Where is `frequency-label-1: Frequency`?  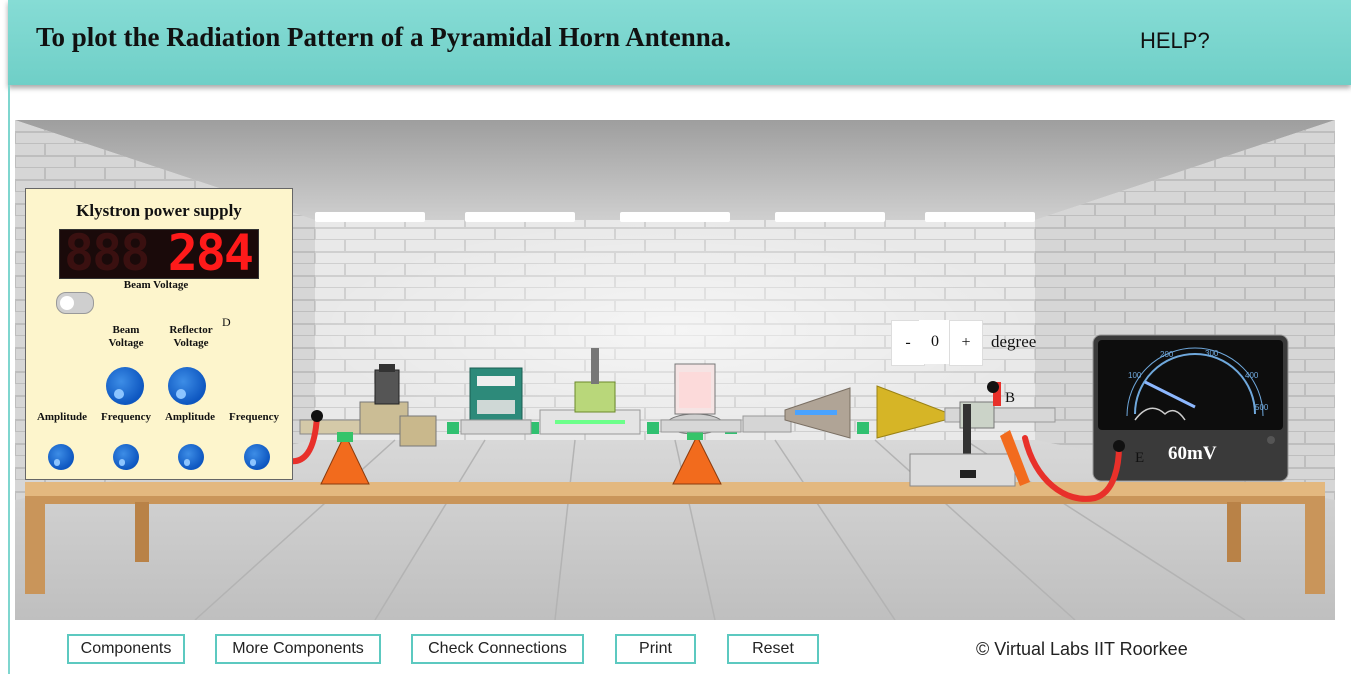 frequency-label-1: Frequency is located at coordinates (126, 417).